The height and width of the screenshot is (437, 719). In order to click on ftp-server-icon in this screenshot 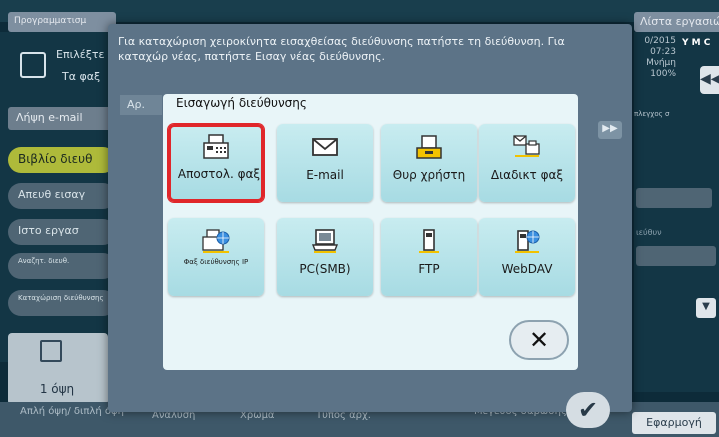, I will do `click(429, 241)`.